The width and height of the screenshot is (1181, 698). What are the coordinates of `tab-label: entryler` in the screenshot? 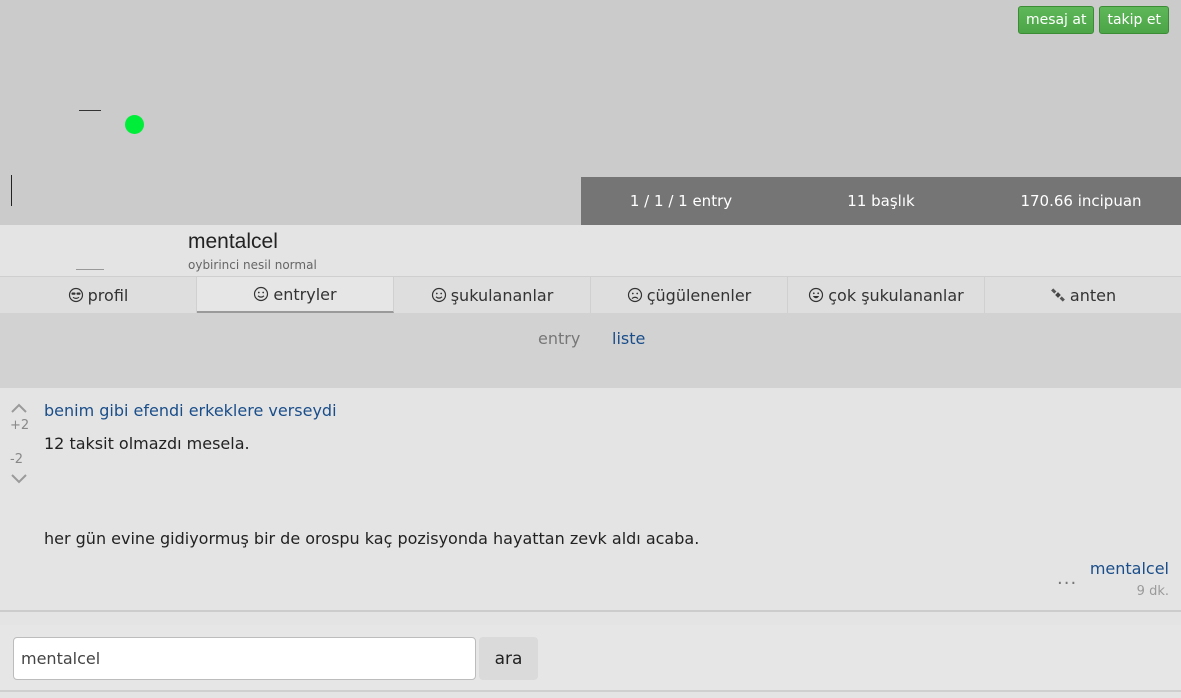 It's located at (305, 294).